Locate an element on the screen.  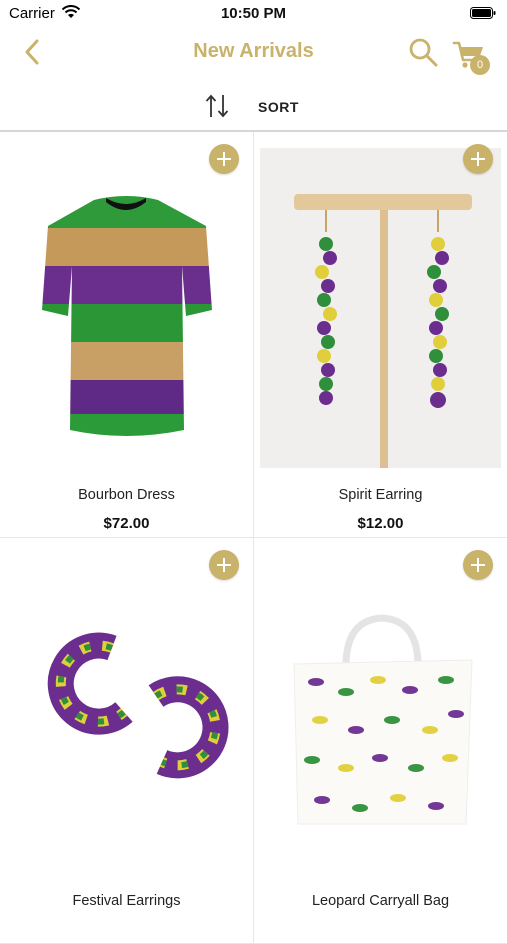
clock: 10:50 PM is located at coordinates (253, 13).